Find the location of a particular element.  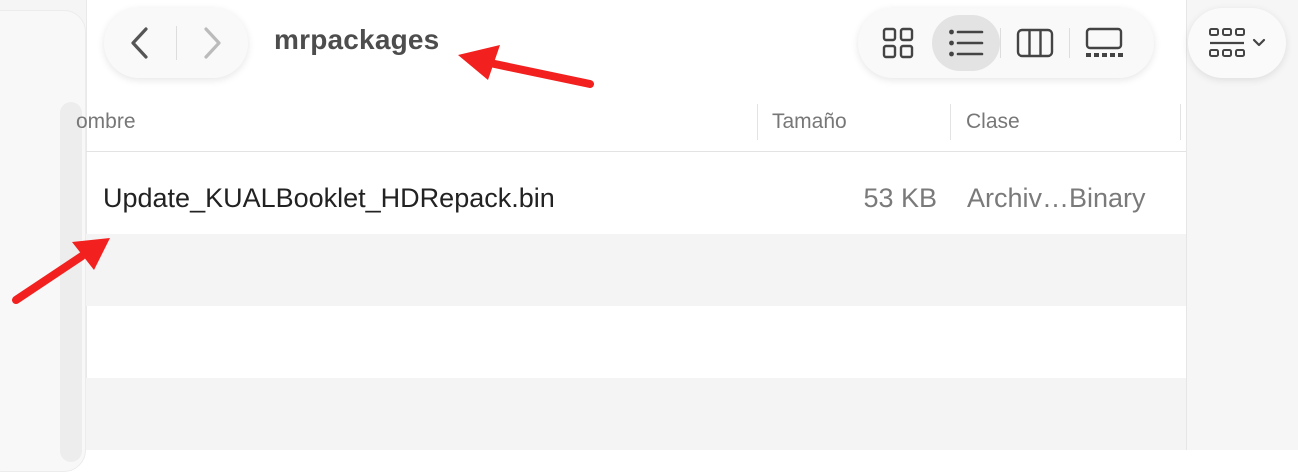

column-header-kind: Clase is located at coordinates (993, 122).